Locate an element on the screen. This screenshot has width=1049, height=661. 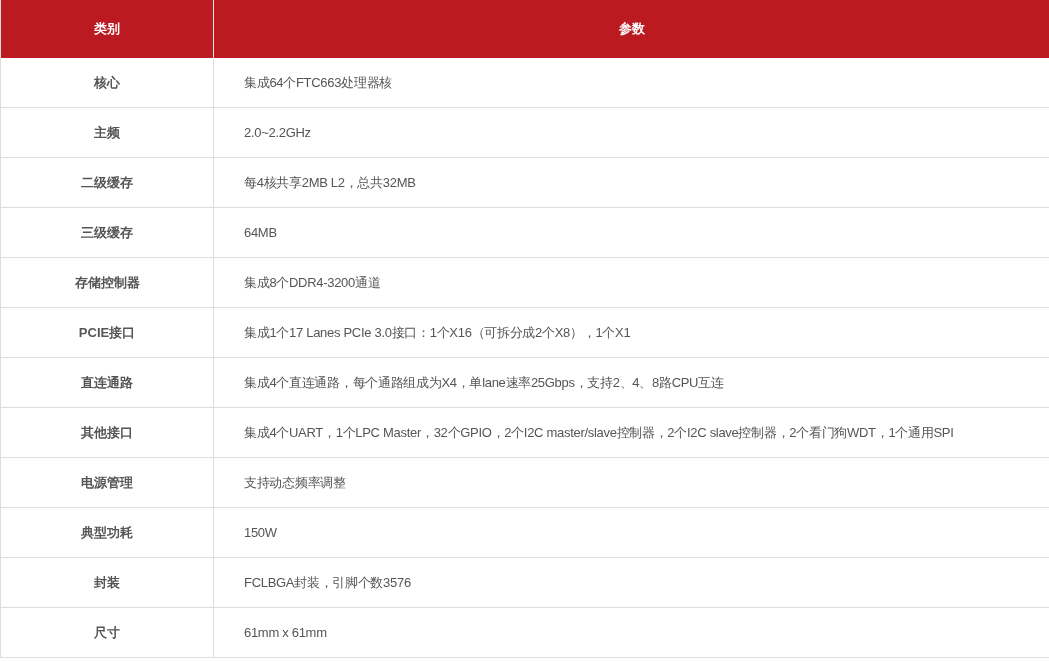
table-cell: 150W is located at coordinates (631, 533).